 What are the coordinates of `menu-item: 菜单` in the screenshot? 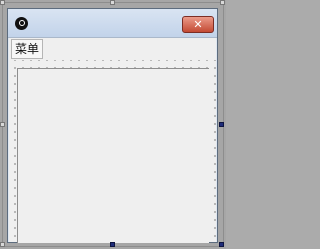 It's located at (27, 49).